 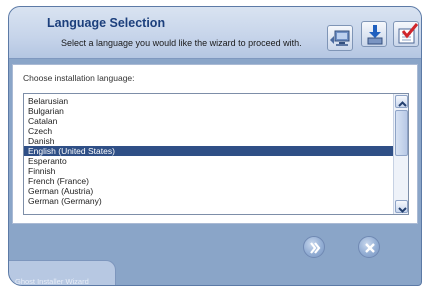 What do you see at coordinates (209, 181) in the screenshot?
I see `list-item: French (France)` at bounding box center [209, 181].